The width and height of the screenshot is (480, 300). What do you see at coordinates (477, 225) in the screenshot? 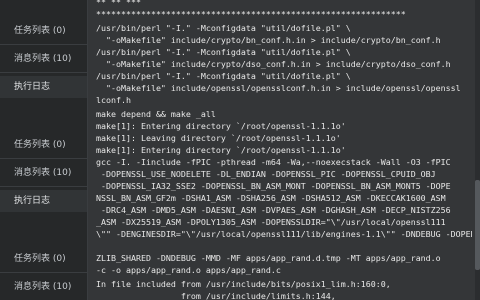
I see `scrollbar-thumb` at bounding box center [477, 225].